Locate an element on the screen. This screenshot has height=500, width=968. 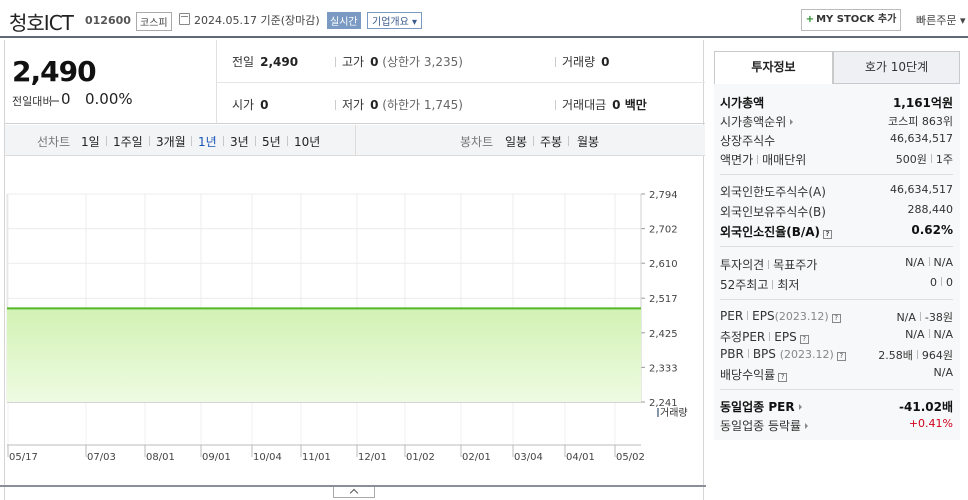
x-tick-label: 03/04 is located at coordinates (528, 457).